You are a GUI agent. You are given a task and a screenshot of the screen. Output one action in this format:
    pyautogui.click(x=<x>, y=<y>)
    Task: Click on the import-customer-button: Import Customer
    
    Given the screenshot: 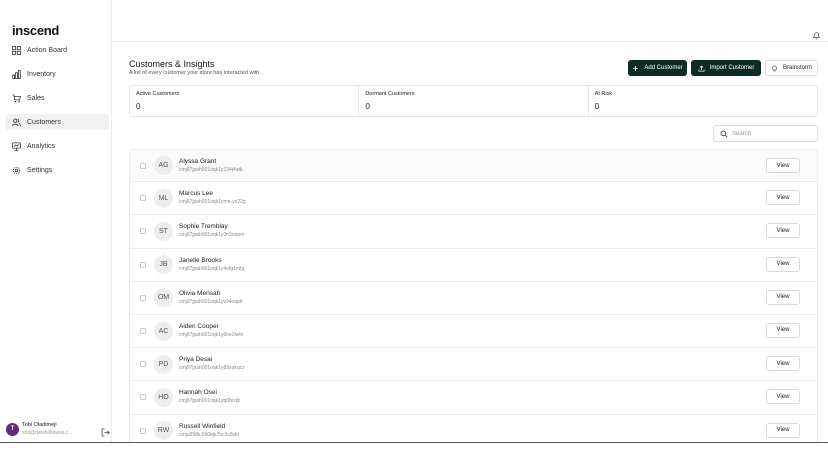 What is the action you would take?
    pyautogui.click(x=726, y=68)
    